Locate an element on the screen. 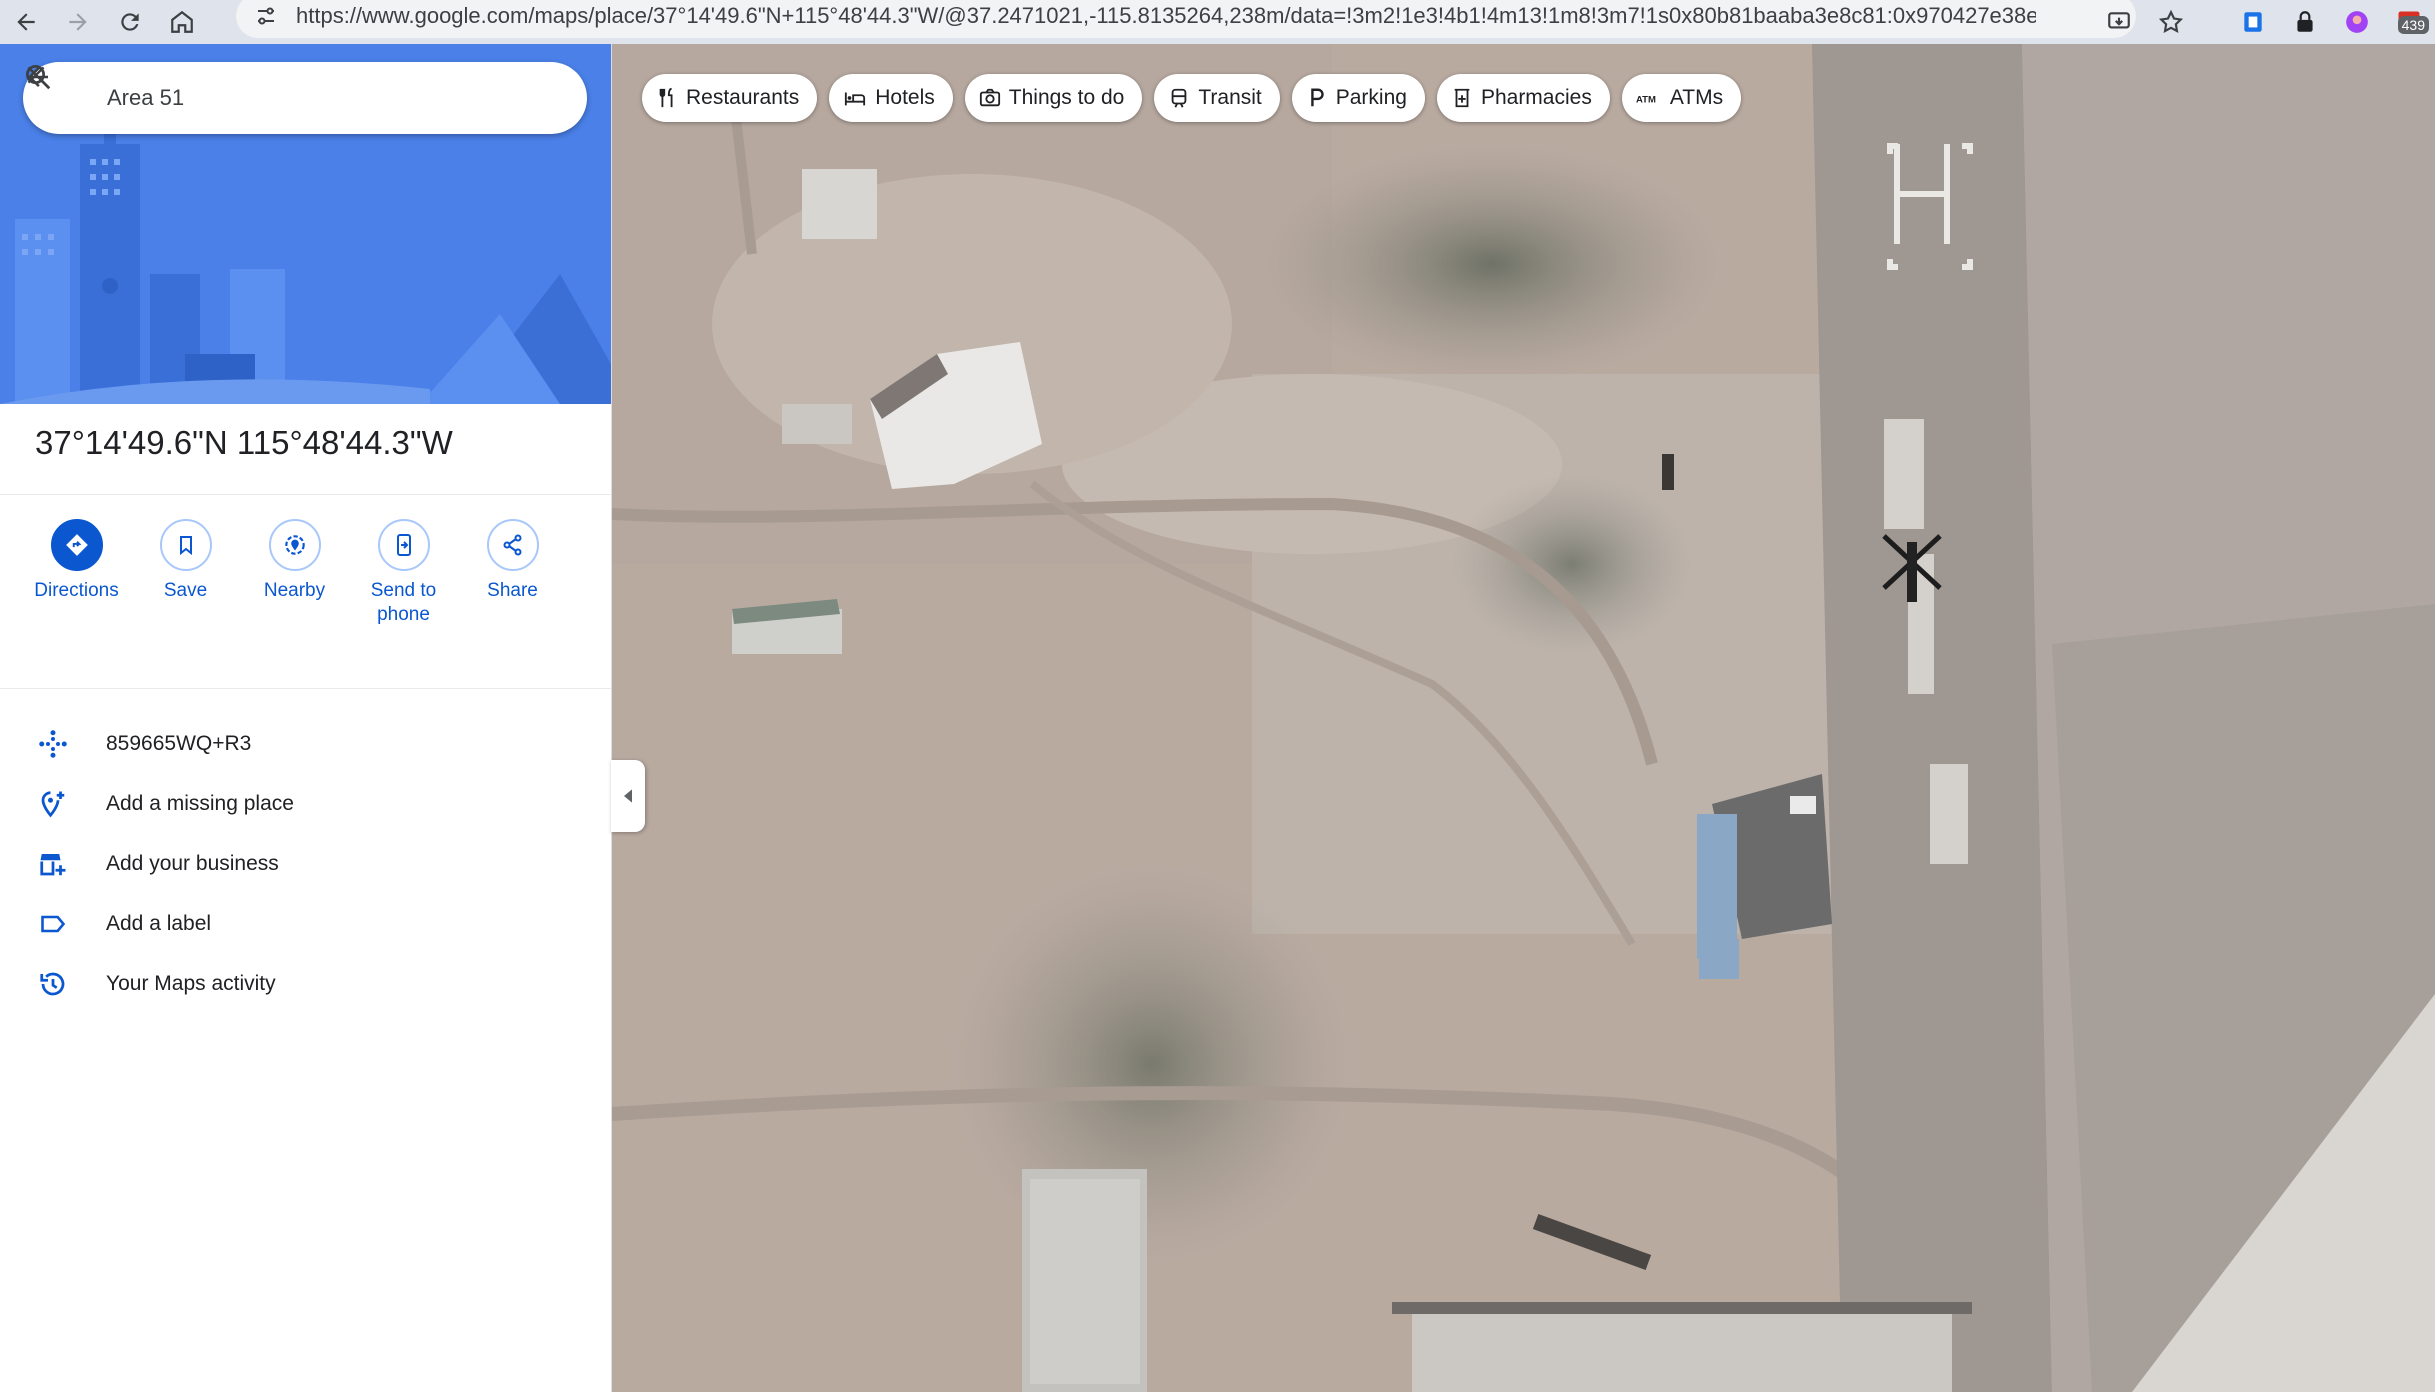 This screenshot has width=2435, height=1392. reload-button is located at coordinates (130, 22).